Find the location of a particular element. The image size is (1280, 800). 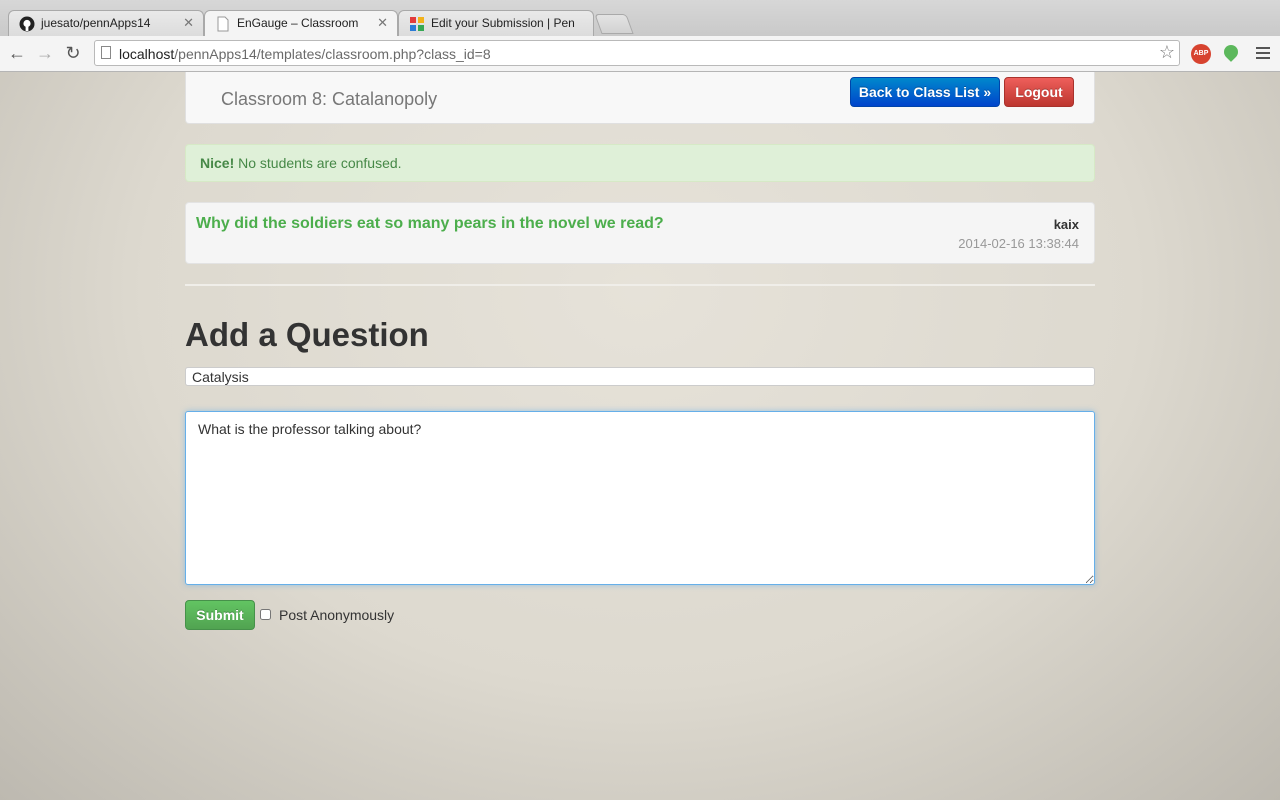

submit-button: Submit is located at coordinates (220, 615).